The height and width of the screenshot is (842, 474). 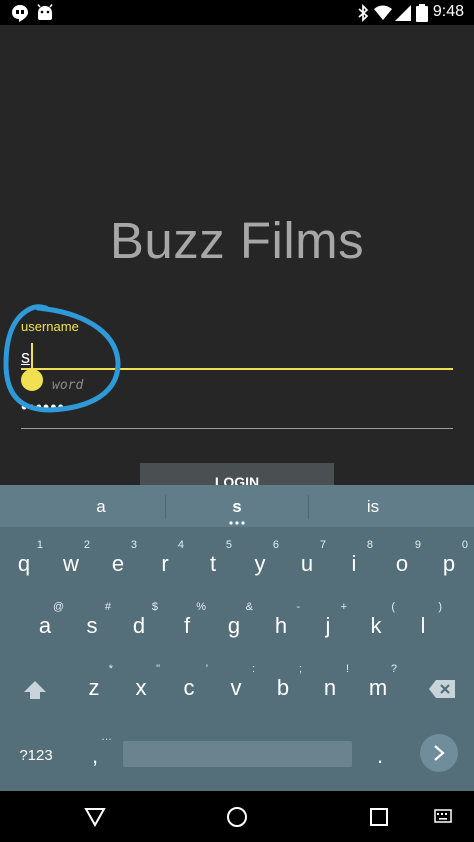 I want to click on app-title: Buzz Films, so click(x=237, y=240).